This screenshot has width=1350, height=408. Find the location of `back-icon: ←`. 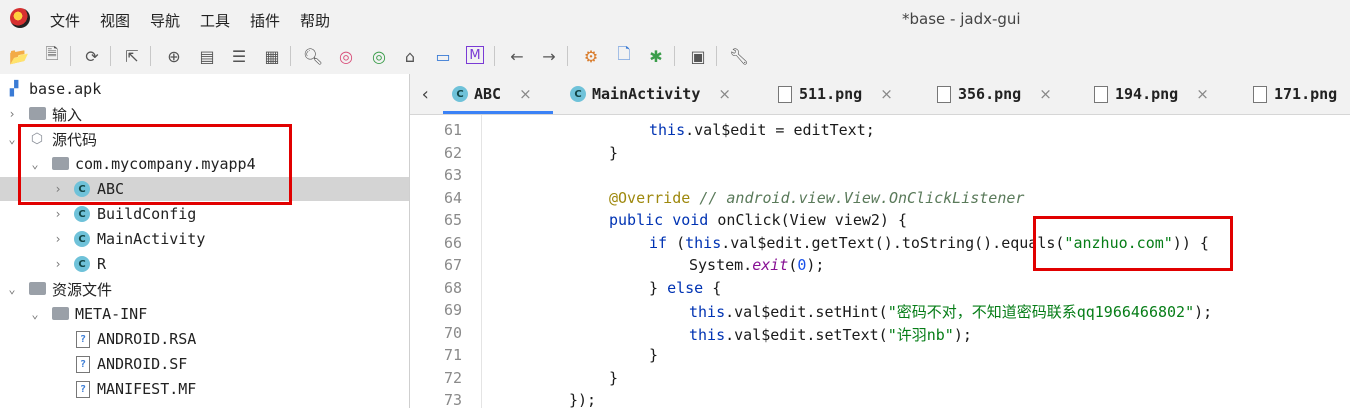

back-icon: ← is located at coordinates (517, 56).